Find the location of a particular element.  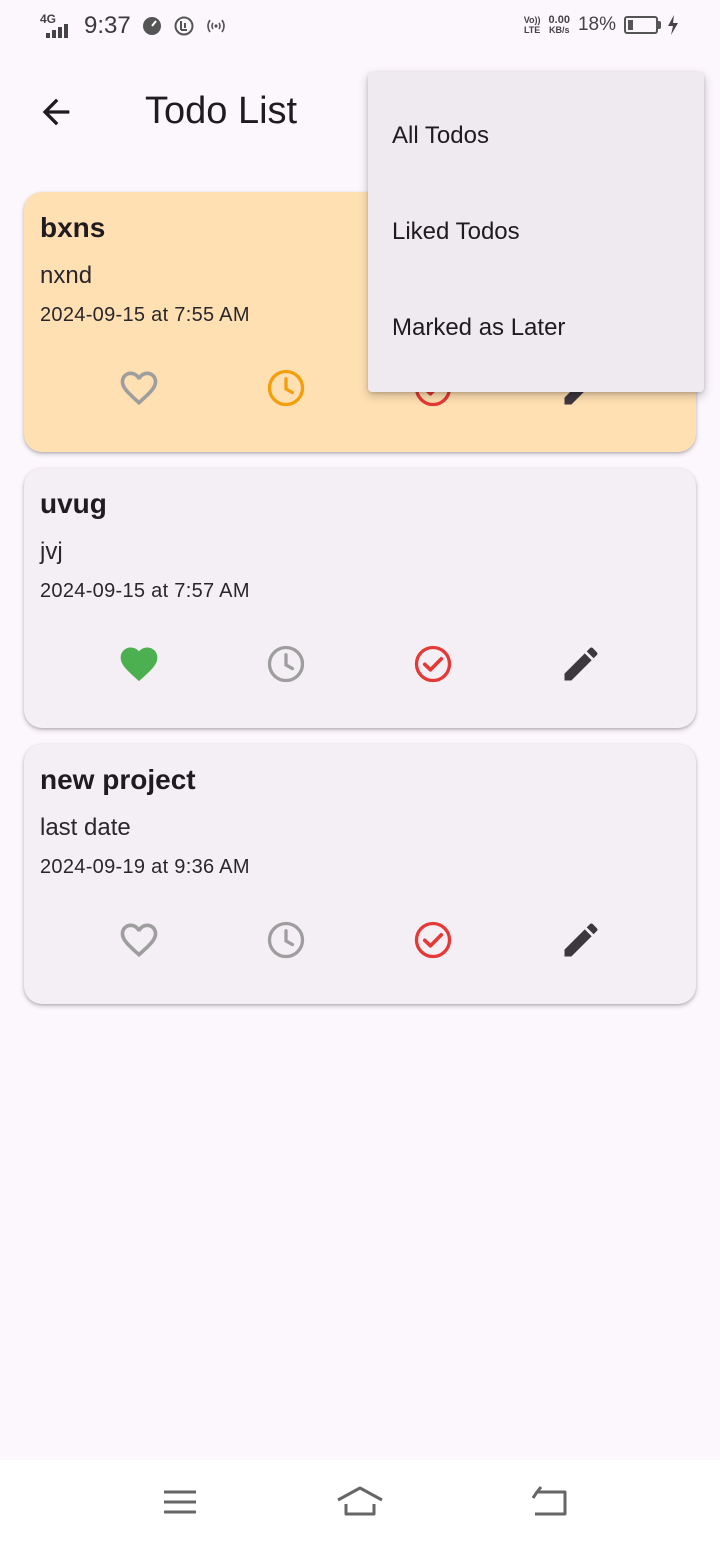

battery-icon is located at coordinates (642, 25).